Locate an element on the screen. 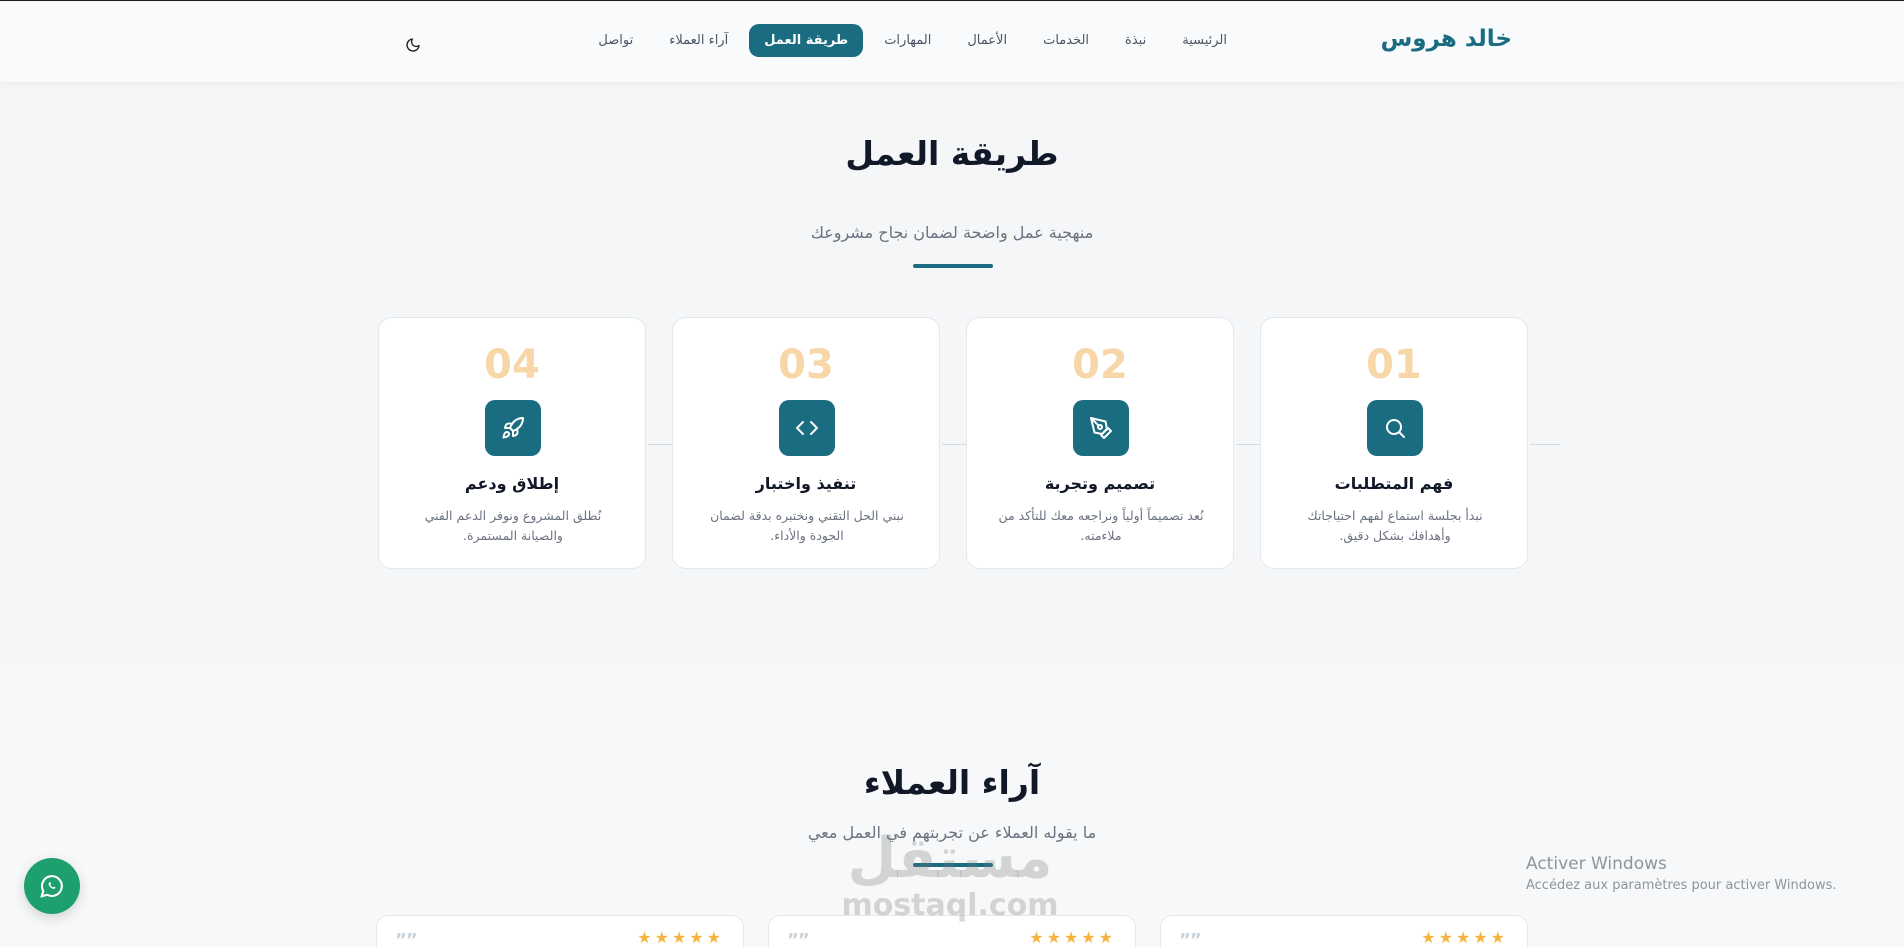 The image size is (1904, 947). step-title: تنفيذ واختبار is located at coordinates (806, 483).